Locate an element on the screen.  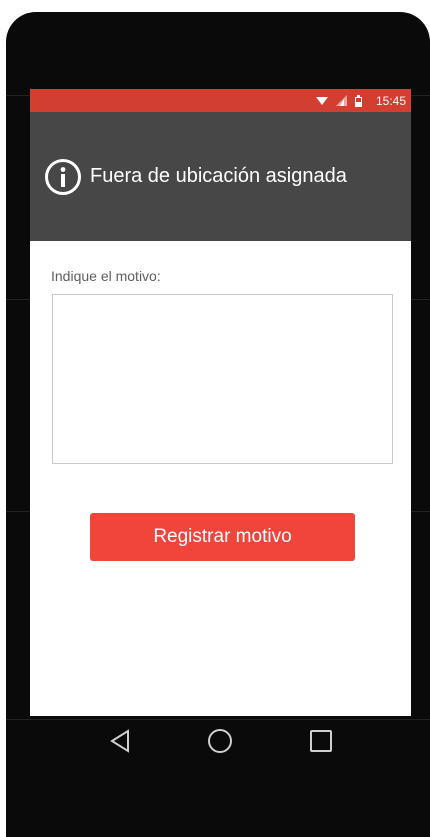
back-icon is located at coordinates (120, 741).